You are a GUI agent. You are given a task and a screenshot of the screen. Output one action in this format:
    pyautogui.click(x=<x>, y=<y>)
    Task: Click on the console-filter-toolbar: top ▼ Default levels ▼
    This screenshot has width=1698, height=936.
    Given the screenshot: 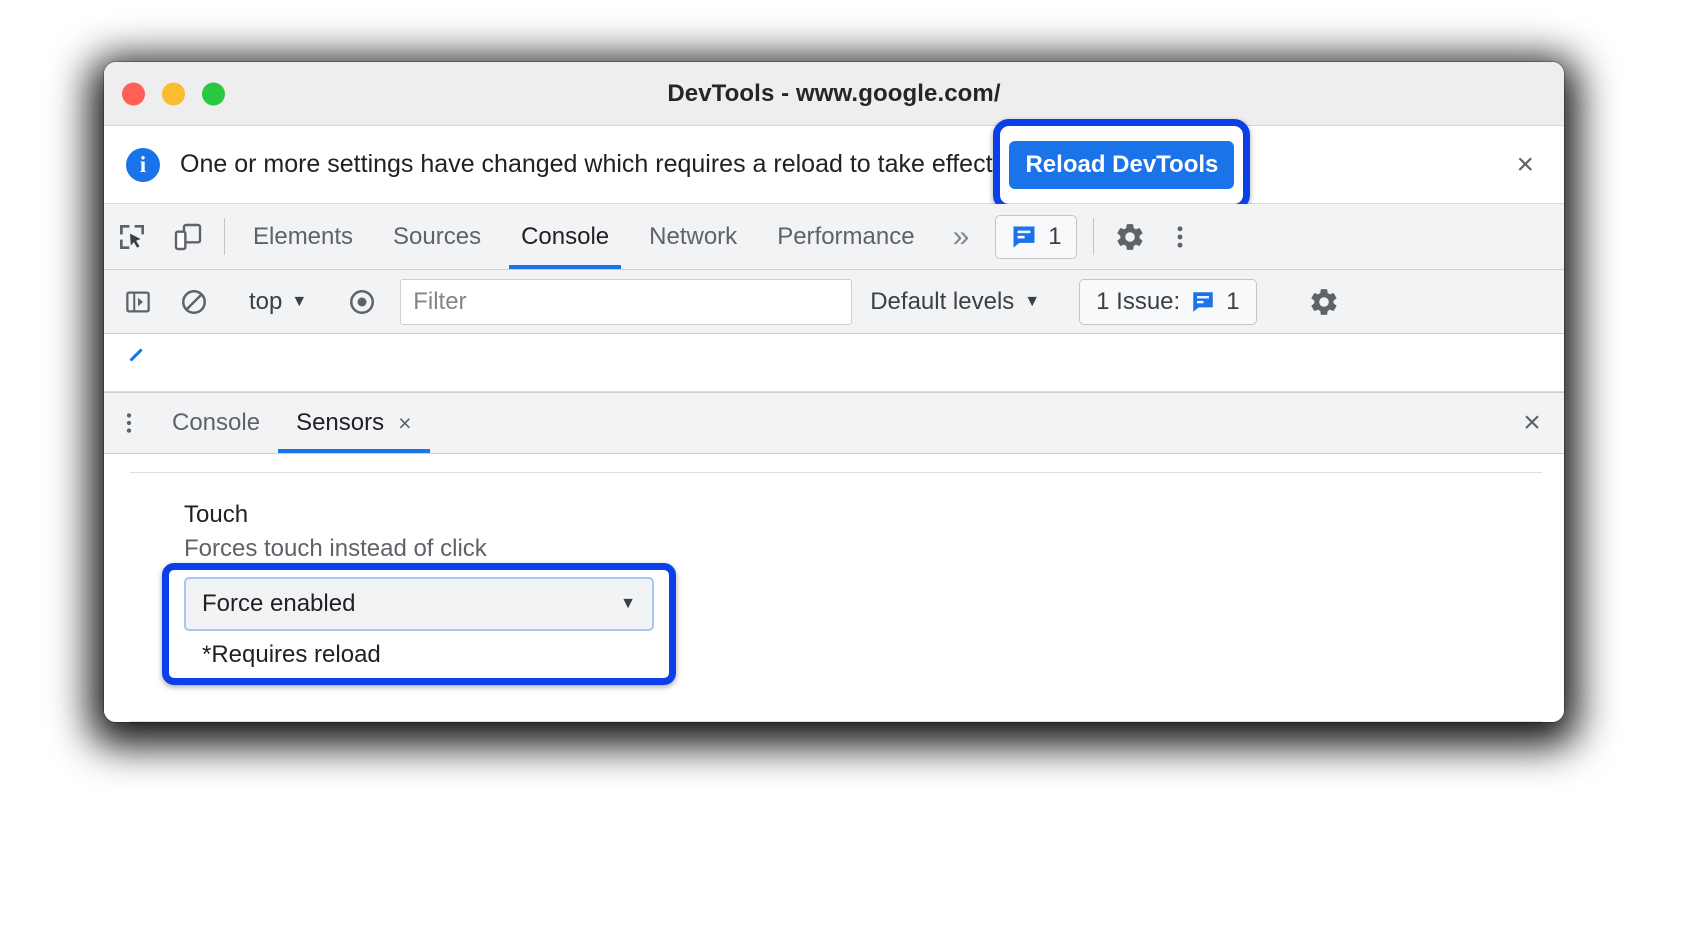 What is the action you would take?
    pyautogui.click(x=834, y=302)
    